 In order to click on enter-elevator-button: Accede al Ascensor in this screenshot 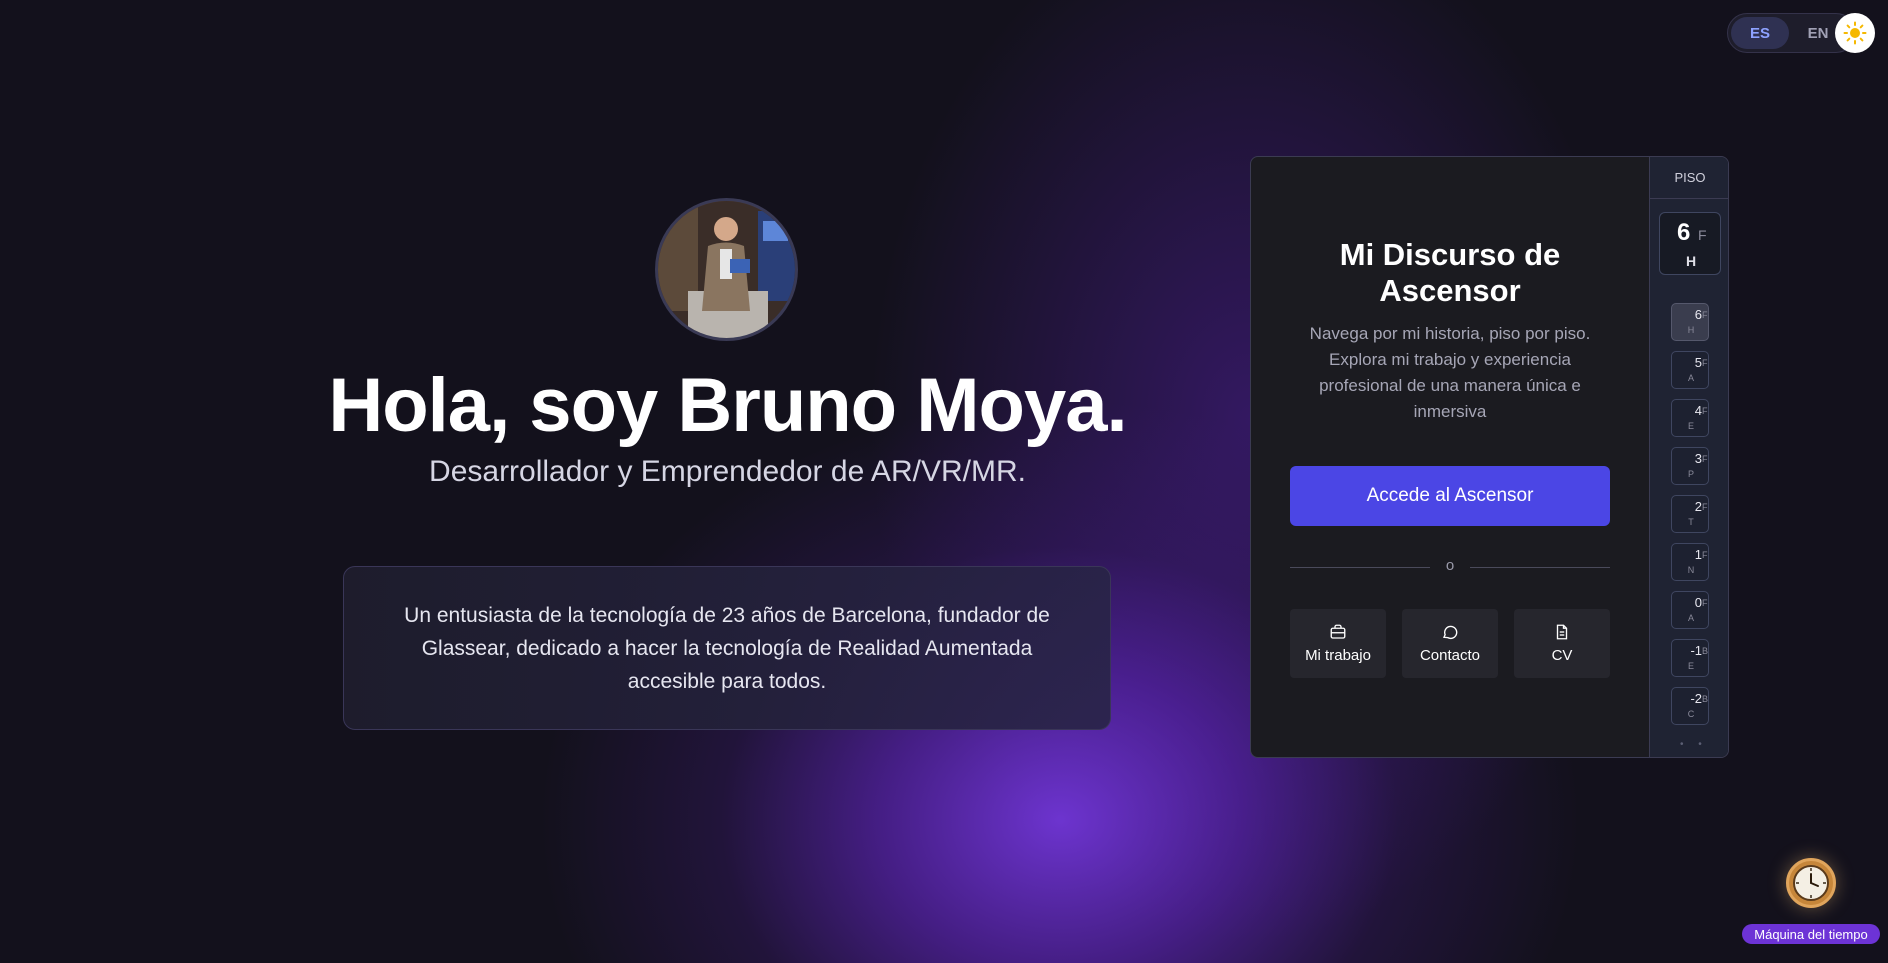, I will do `click(1450, 496)`.